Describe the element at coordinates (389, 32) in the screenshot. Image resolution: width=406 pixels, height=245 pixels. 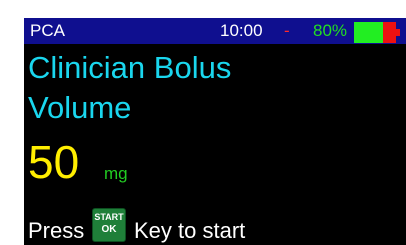
I see `battery-empty-segment` at that location.